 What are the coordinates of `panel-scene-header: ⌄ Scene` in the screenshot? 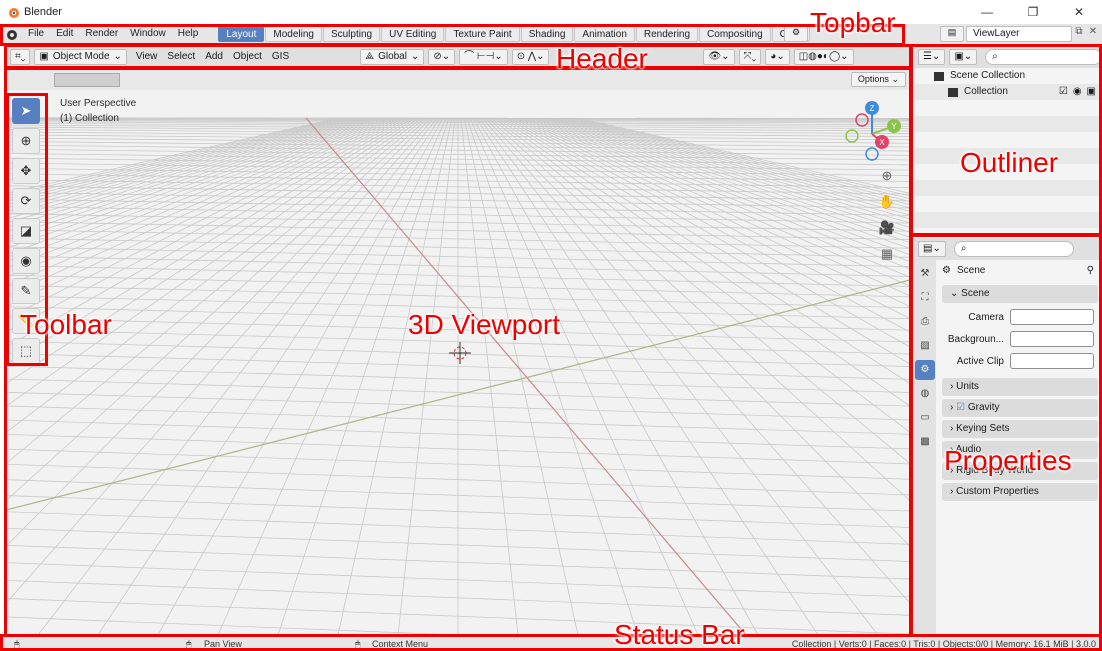 It's located at (1020, 294).